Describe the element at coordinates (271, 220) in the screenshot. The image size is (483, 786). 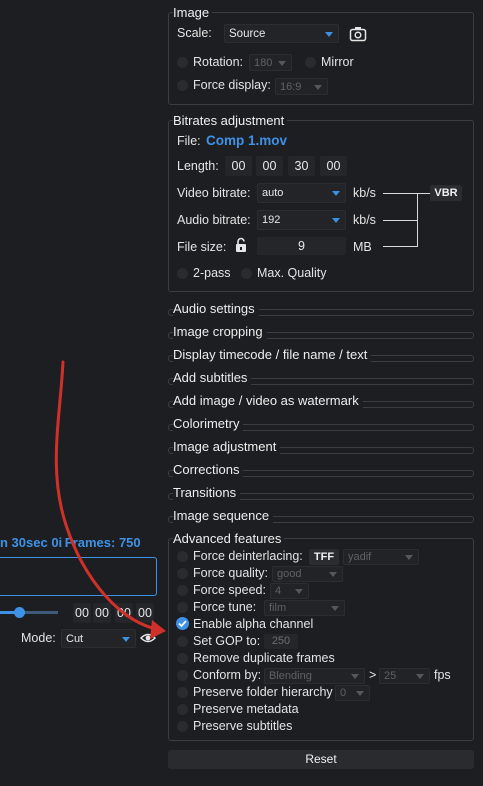
I see `audio-bitrate-value: 192` at that location.